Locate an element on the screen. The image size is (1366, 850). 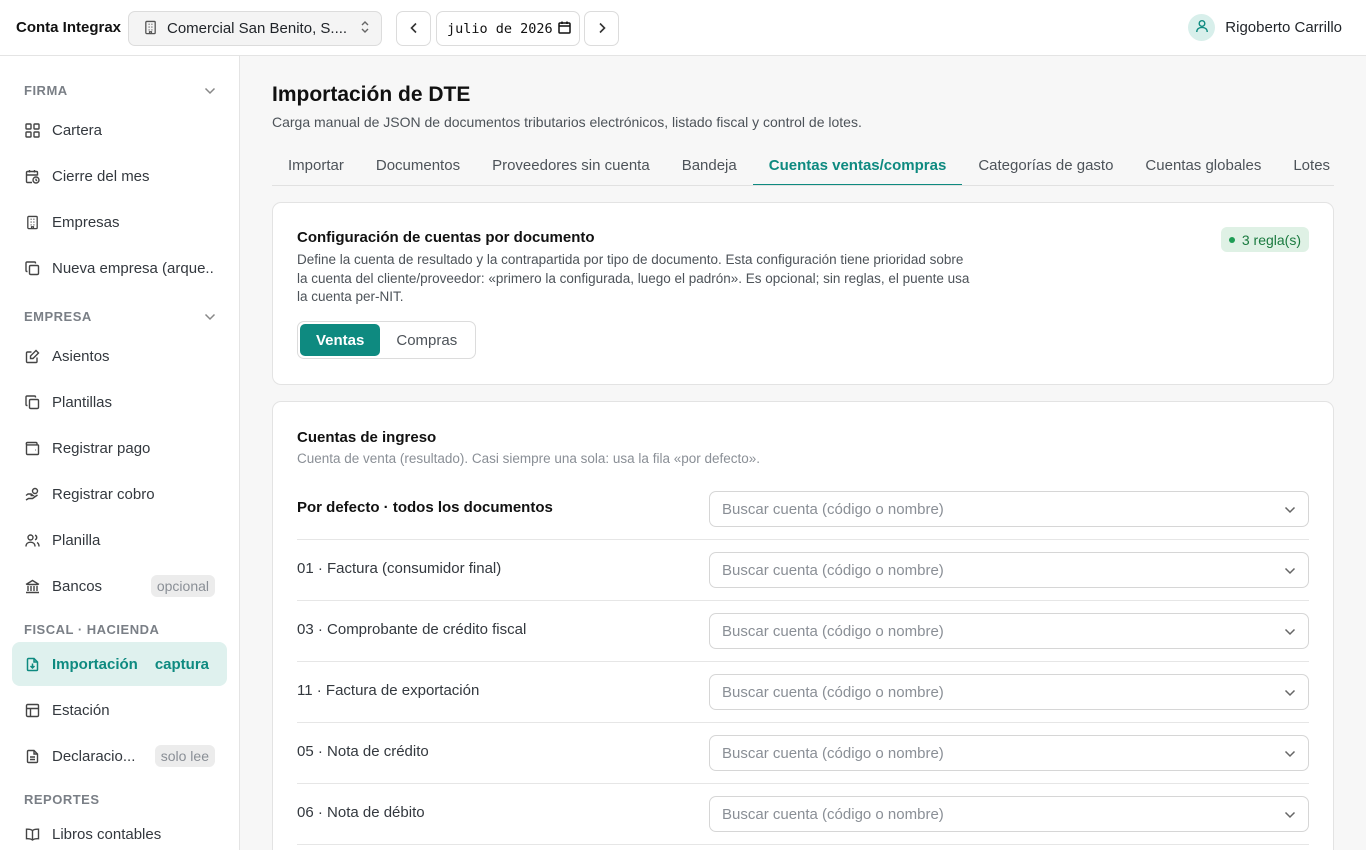
tab-cuentas-ventas-compras: Cuentas ventas/compras is located at coordinates (857, 167).